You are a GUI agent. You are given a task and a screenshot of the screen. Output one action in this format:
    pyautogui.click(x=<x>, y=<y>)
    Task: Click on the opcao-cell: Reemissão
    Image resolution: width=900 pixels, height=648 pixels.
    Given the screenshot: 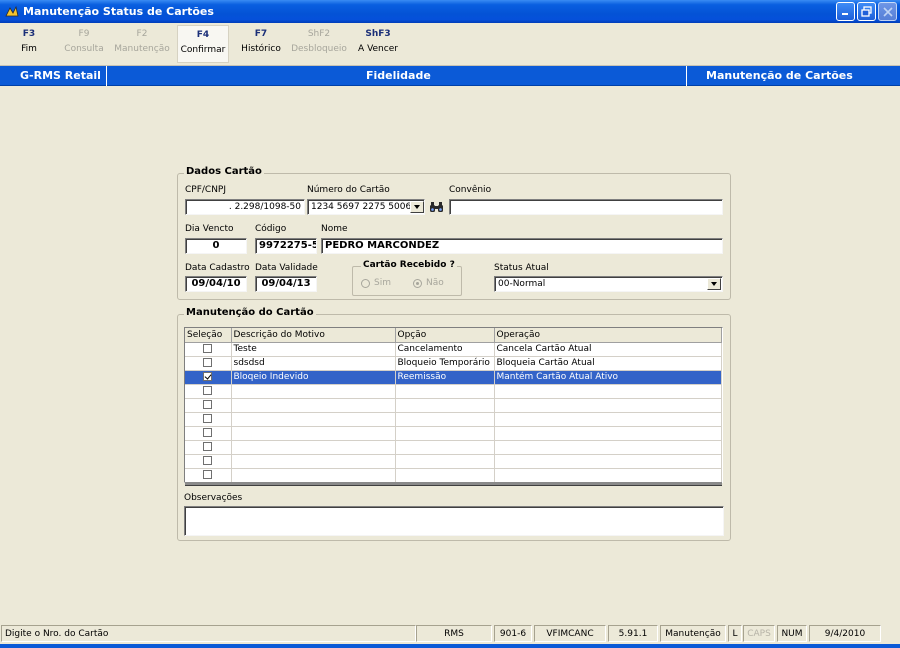 What is the action you would take?
    pyautogui.click(x=445, y=377)
    